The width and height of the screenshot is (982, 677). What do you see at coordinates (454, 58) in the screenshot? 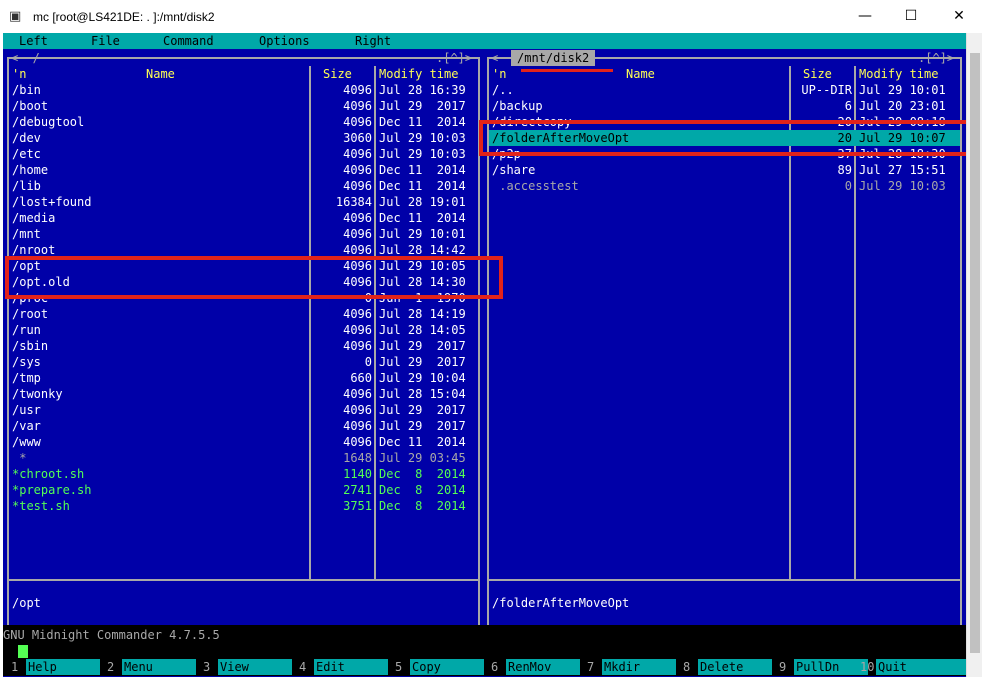
I see `left-panel-hotlist: .[^]>` at bounding box center [454, 58].